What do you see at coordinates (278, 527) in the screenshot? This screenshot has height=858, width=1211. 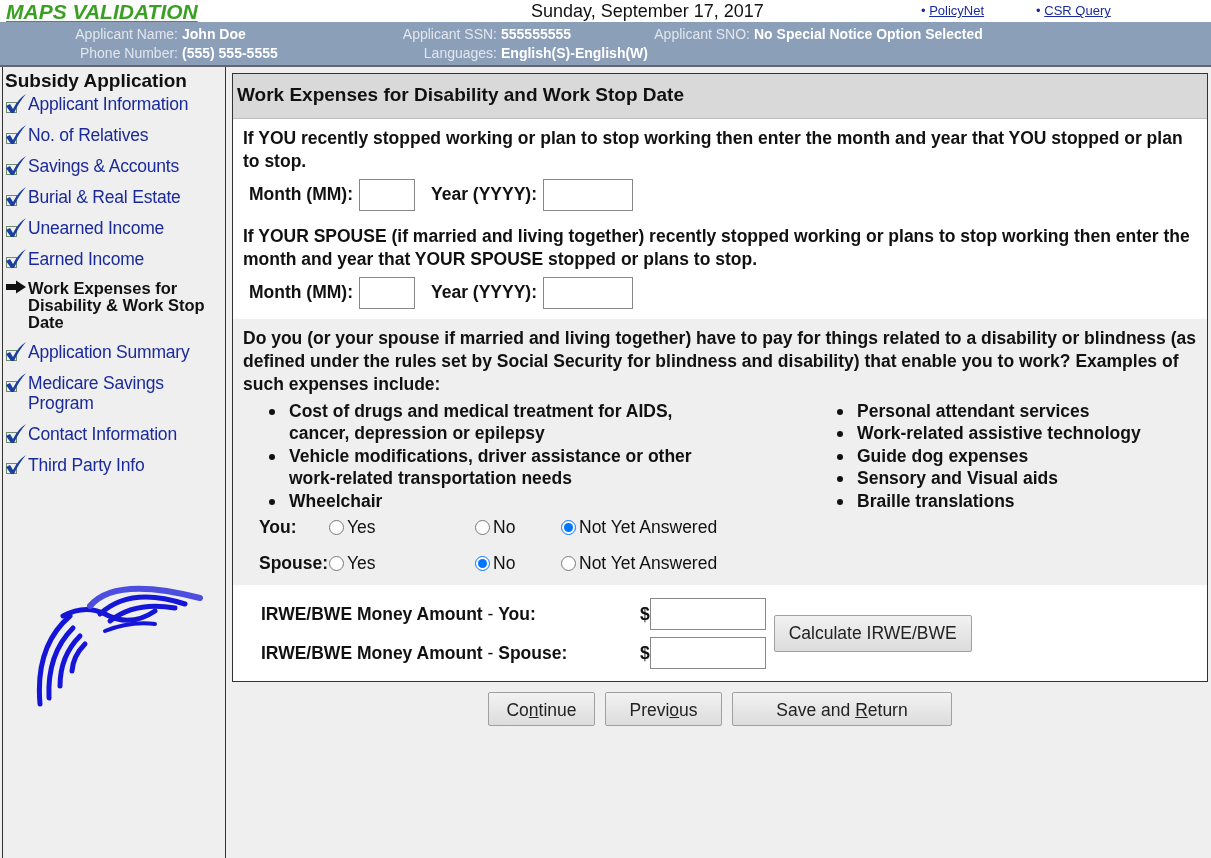 I see `answer-label: You:` at bounding box center [278, 527].